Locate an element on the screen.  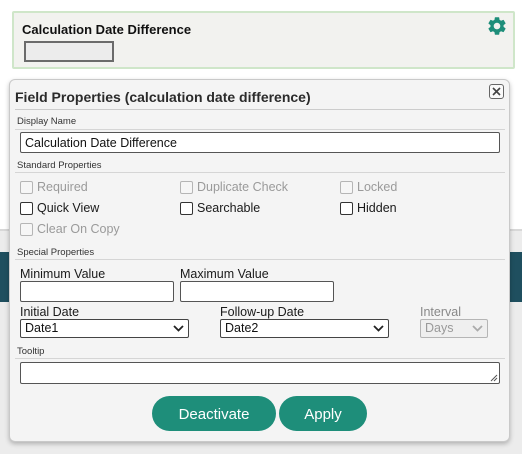
field-preview-card: Calculation Date Difference is located at coordinates (263, 40).